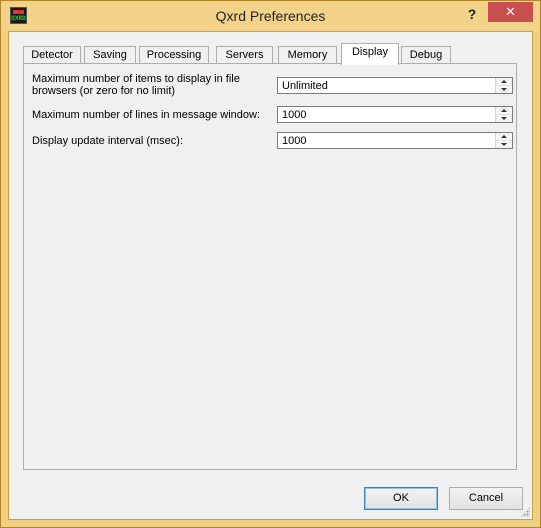  I want to click on question-mark-icon: ?, so click(472, 14).